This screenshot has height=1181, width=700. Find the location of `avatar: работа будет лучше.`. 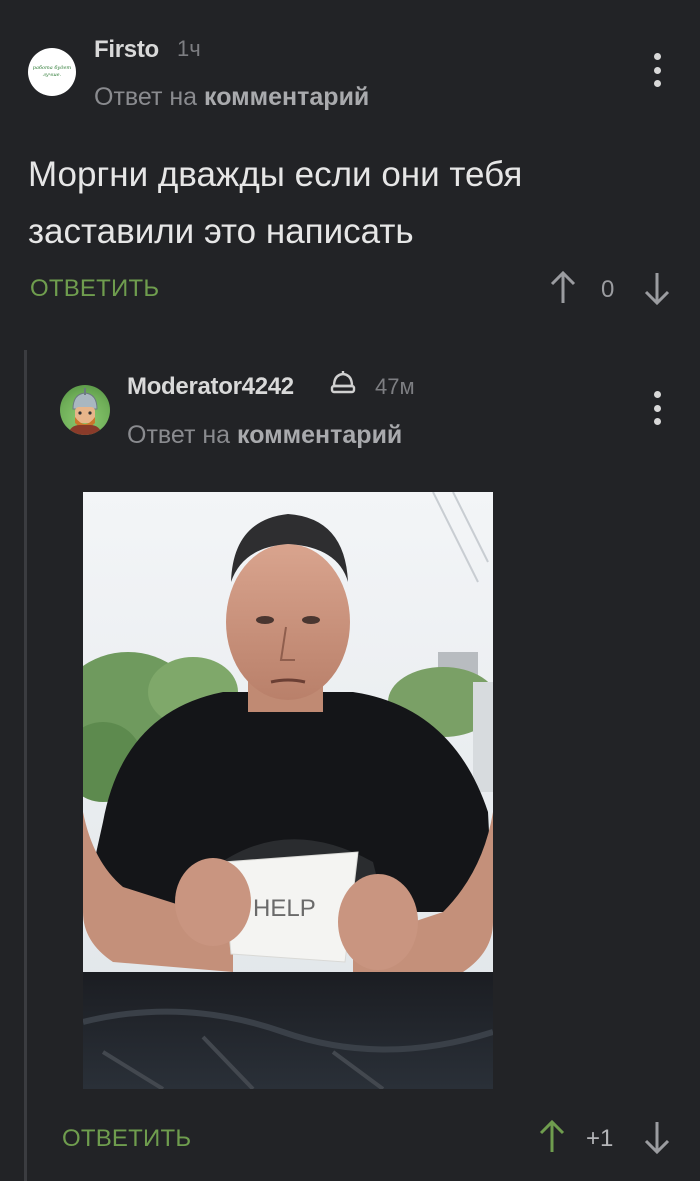

avatar: работа будет лучше. is located at coordinates (52, 72).